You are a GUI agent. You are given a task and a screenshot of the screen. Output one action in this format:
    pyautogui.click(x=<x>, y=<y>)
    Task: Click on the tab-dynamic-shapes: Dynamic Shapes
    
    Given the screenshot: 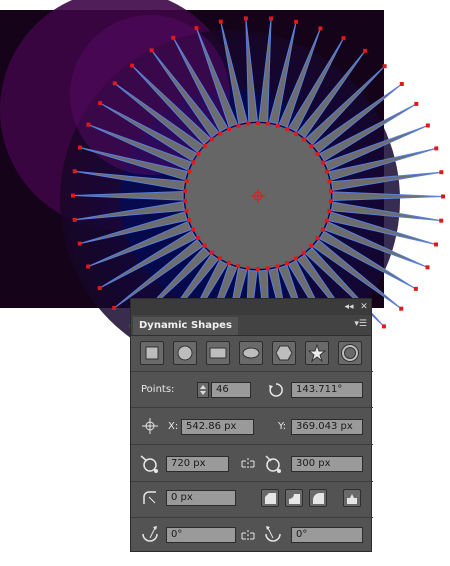 What is the action you would take?
    pyautogui.click(x=185, y=326)
    